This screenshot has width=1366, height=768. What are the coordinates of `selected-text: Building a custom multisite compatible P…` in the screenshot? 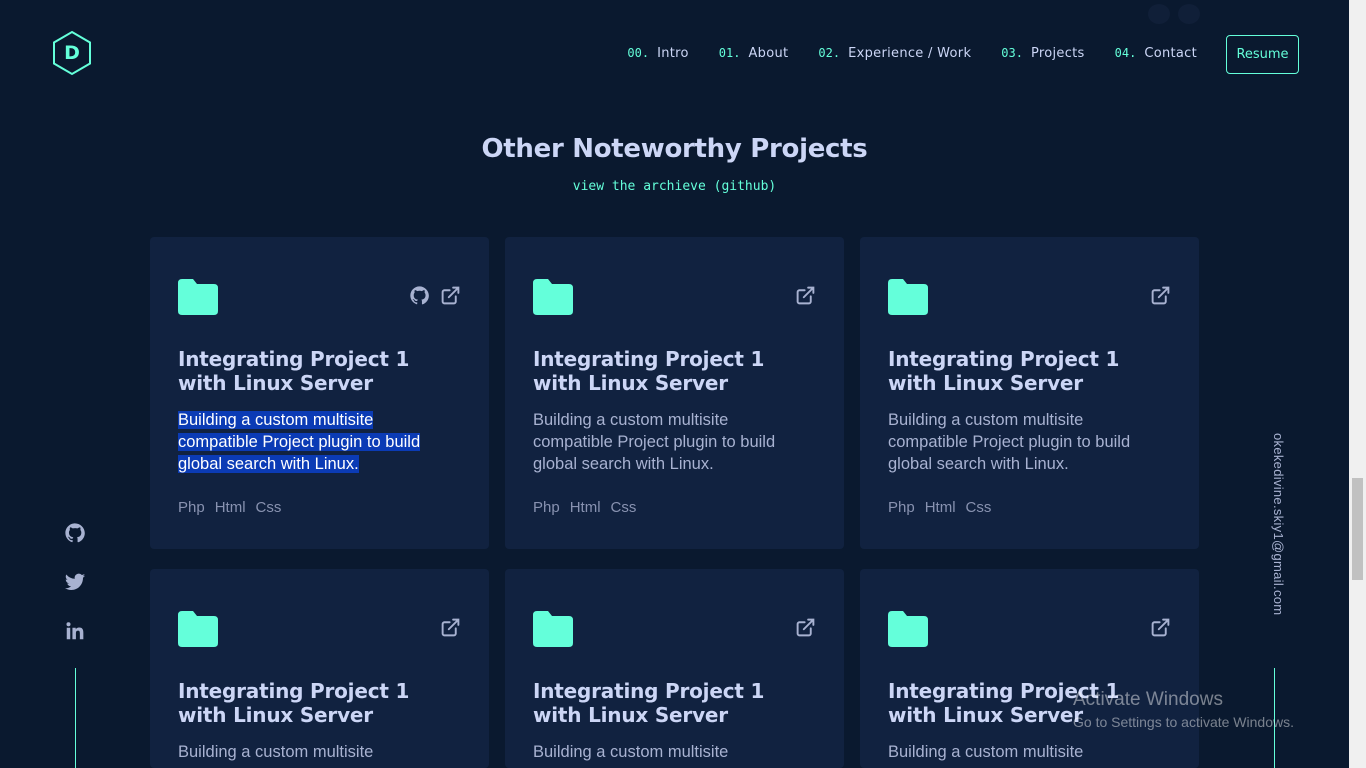 It's located at (299, 442).